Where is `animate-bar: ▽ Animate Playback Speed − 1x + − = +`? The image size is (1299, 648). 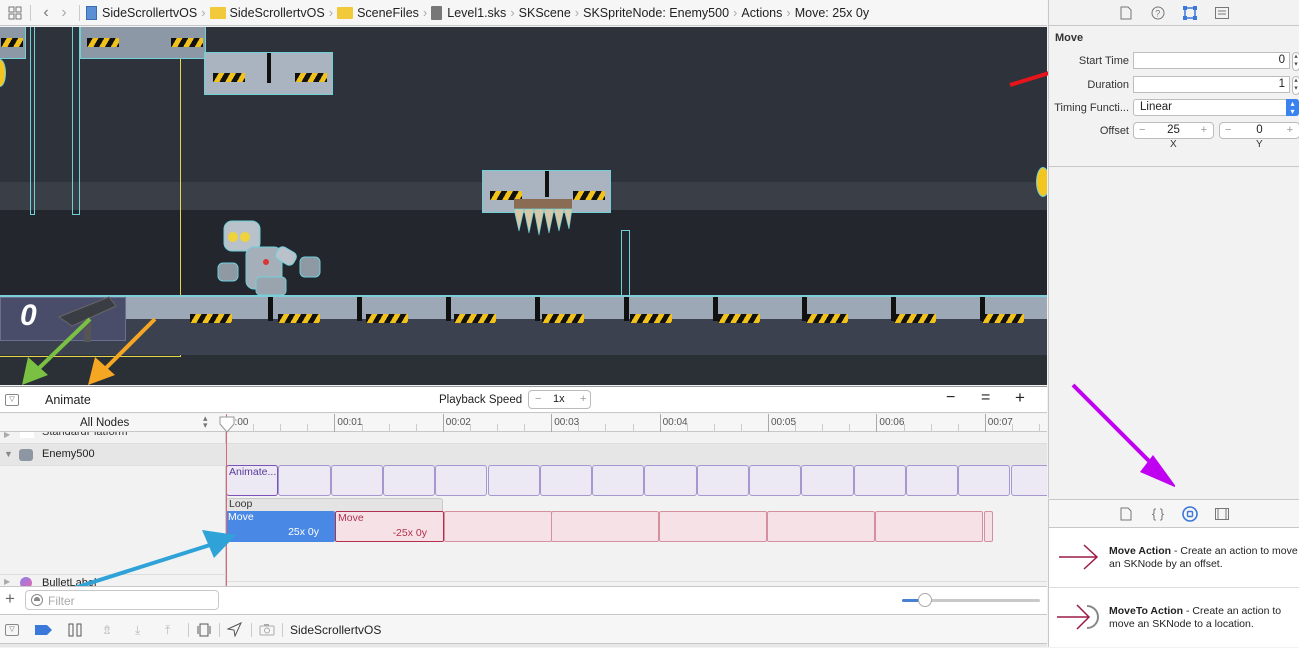
animate-bar: ▽ Animate Playback Speed − 1x + − = + is located at coordinates (523, 399).